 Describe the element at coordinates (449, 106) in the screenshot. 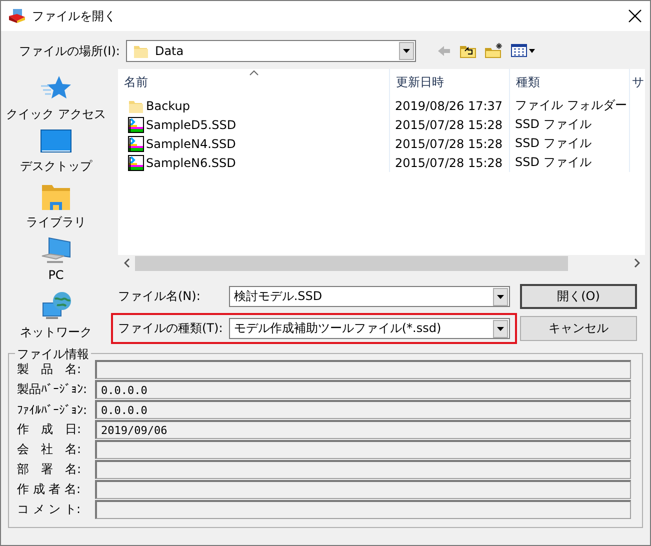

I see `table-cell-text: 2019/08/26 17:37` at that location.